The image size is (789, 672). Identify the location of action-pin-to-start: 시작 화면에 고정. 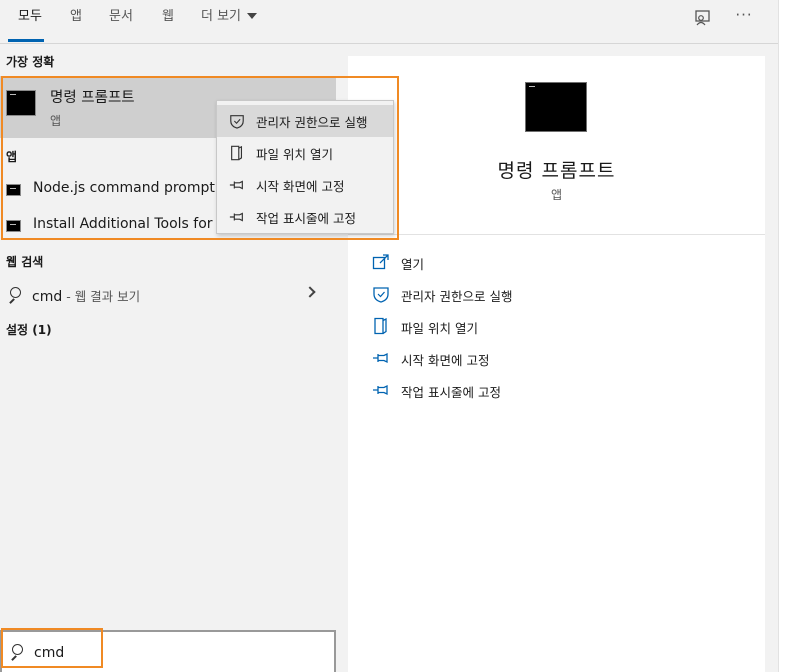
(567, 359).